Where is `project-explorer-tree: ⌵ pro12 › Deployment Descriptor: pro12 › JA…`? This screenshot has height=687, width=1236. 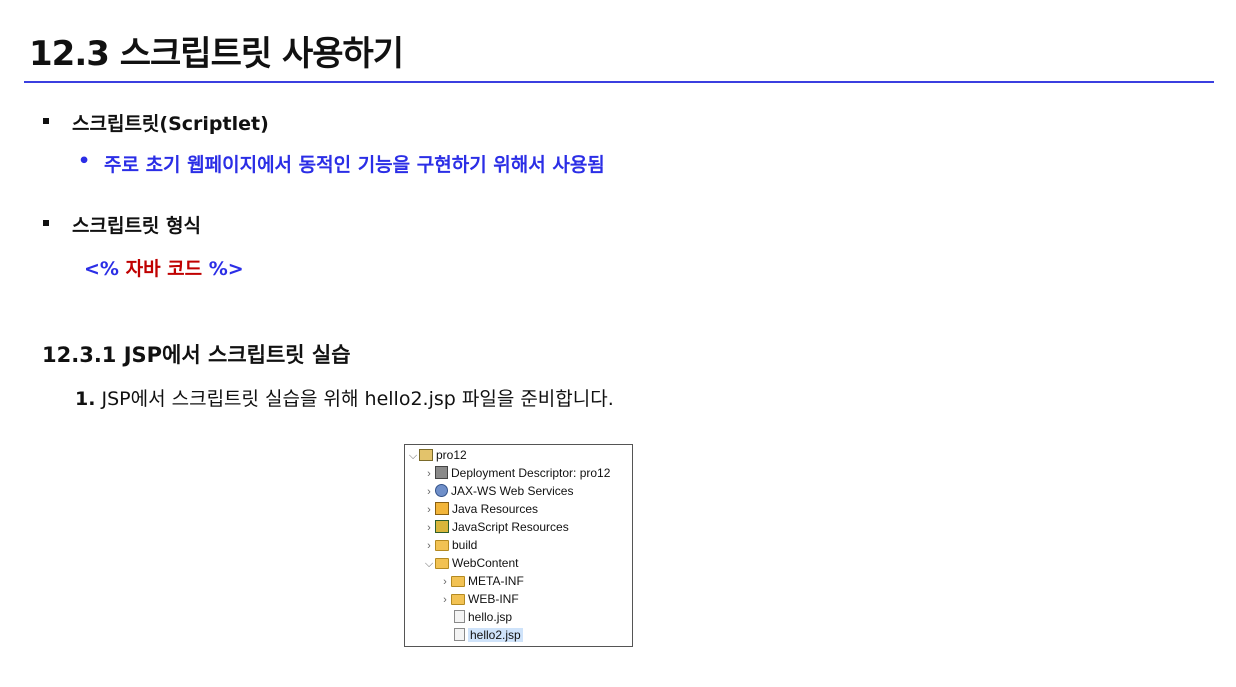 project-explorer-tree: ⌵ pro12 › Deployment Descriptor: pro12 › JA… is located at coordinates (518, 545).